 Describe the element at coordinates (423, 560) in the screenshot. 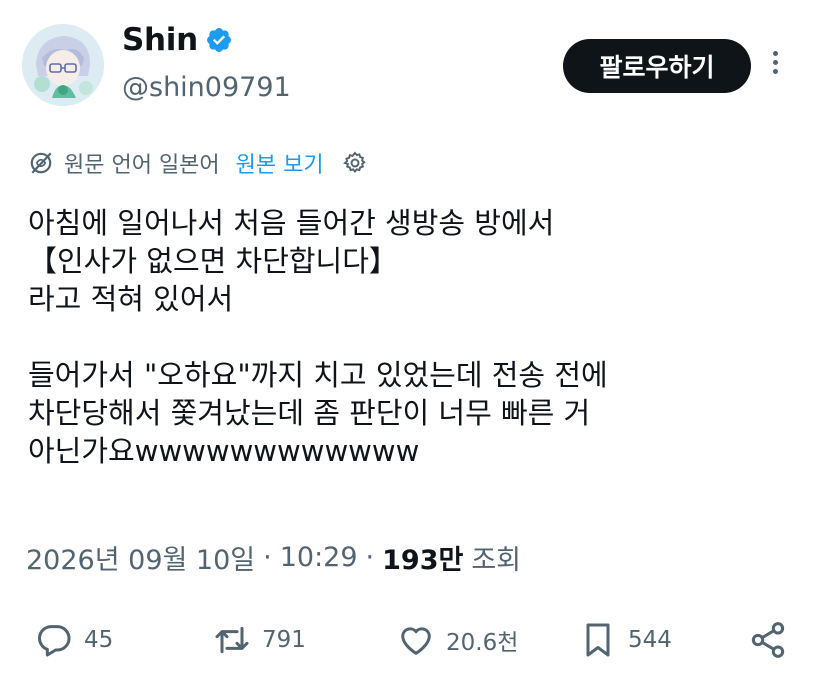

I see `view-count: 193만` at that location.